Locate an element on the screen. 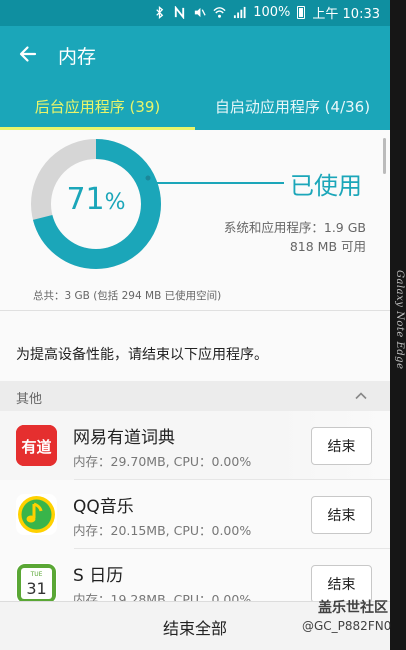  tab-label: 自启动应用程序 (4/36) is located at coordinates (292, 106).